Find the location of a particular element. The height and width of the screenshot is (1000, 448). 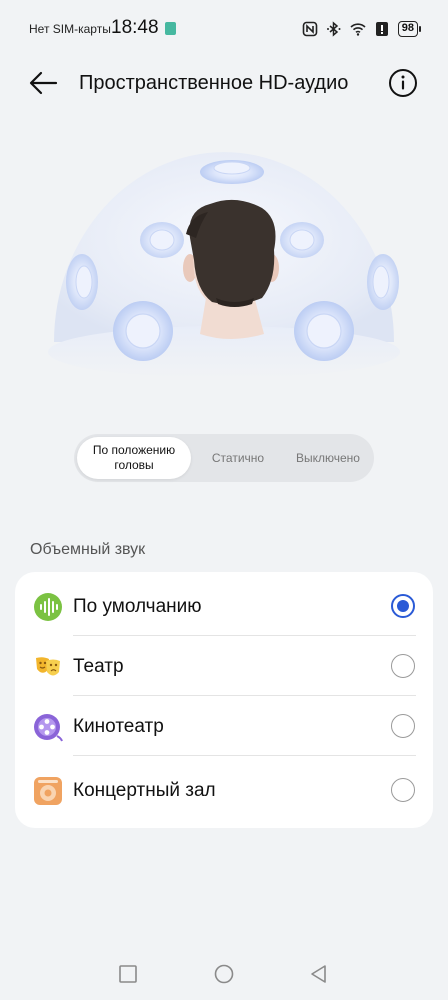

wifi-icon is located at coordinates (358, 29).